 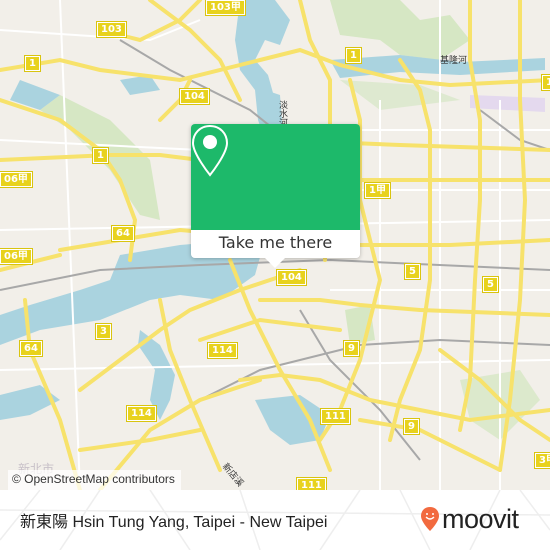 I want to click on route-shield: 103甲, so click(x=225, y=8).